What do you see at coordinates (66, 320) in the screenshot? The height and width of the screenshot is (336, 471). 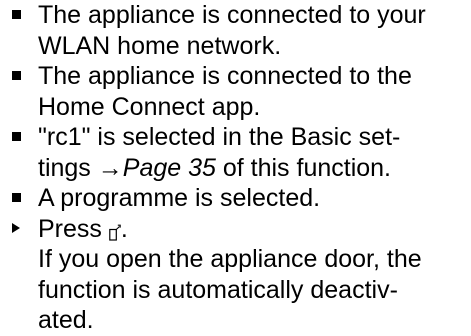 I see `action-result-line: ated.` at bounding box center [66, 320].